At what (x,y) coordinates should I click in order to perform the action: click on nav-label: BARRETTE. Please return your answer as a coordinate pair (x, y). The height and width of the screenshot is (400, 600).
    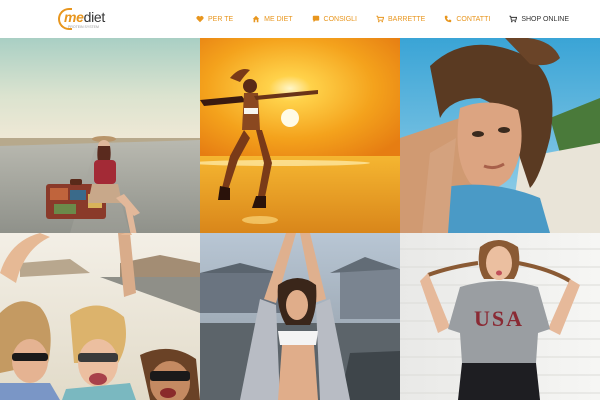
    Looking at the image, I should click on (407, 19).